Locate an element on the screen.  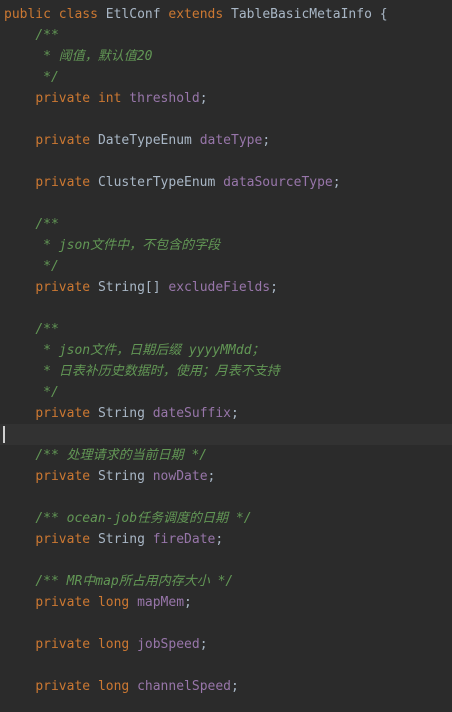
keyword-extends: extends is located at coordinates (196, 14).